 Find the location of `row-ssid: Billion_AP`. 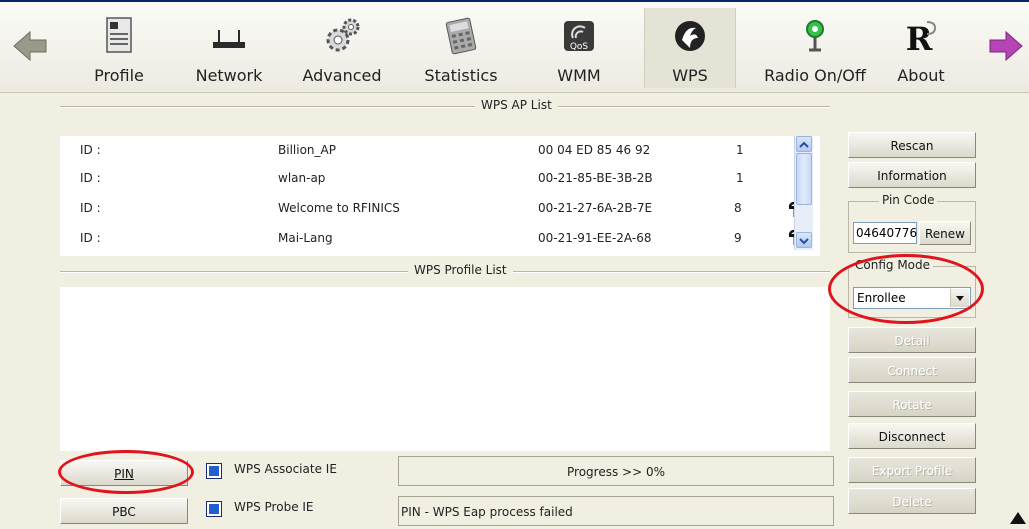

row-ssid: Billion_AP is located at coordinates (307, 150).